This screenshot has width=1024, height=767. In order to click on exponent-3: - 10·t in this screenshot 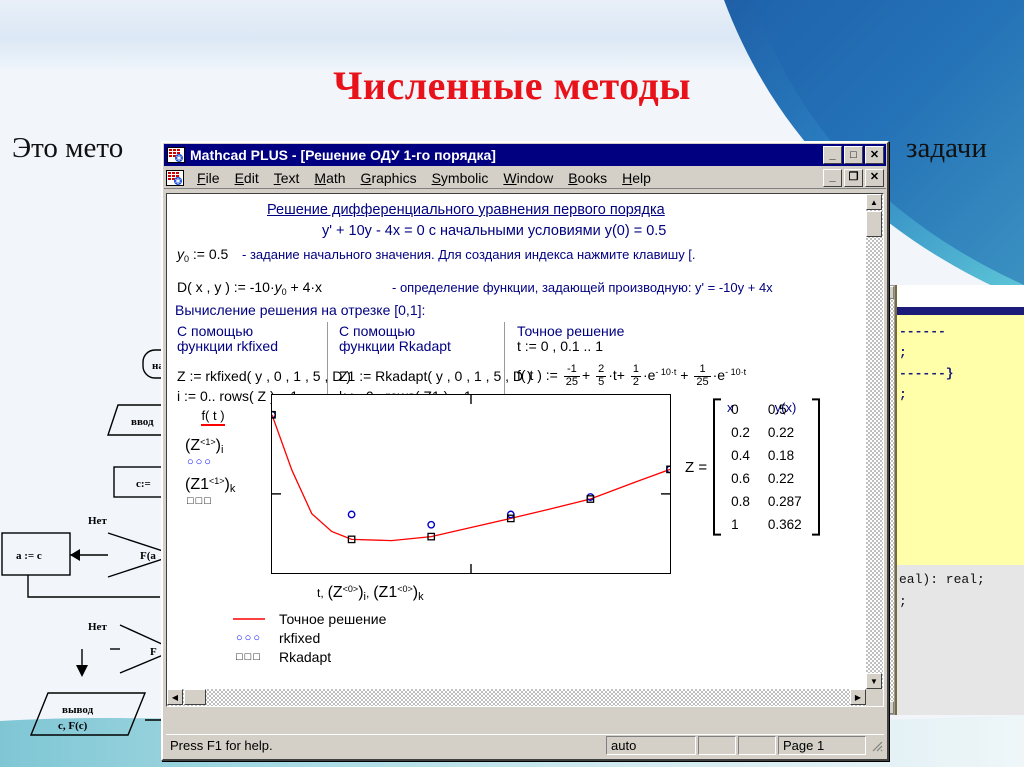, I will do `click(666, 372)`.